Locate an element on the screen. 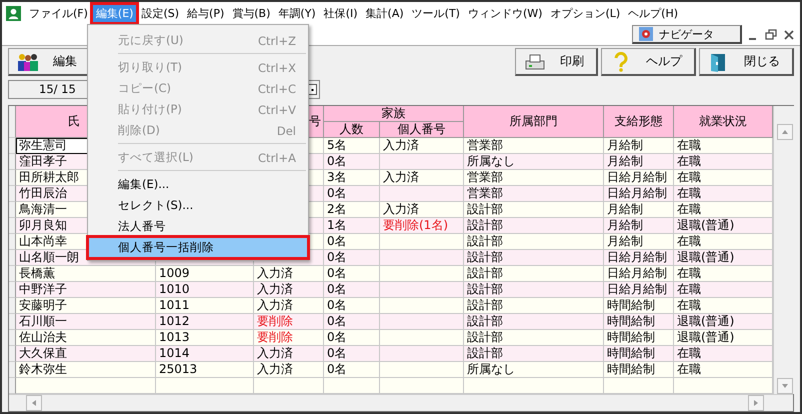 The width and height of the screenshot is (802, 414). scroll-right-icon is located at coordinates (756, 403).